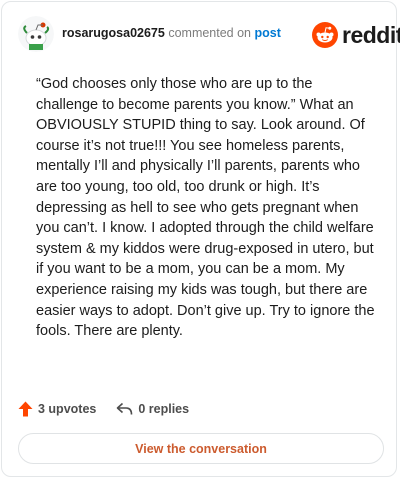 The height and width of the screenshot is (480, 400). What do you see at coordinates (36, 34) in the screenshot?
I see `user-avatar` at bounding box center [36, 34].